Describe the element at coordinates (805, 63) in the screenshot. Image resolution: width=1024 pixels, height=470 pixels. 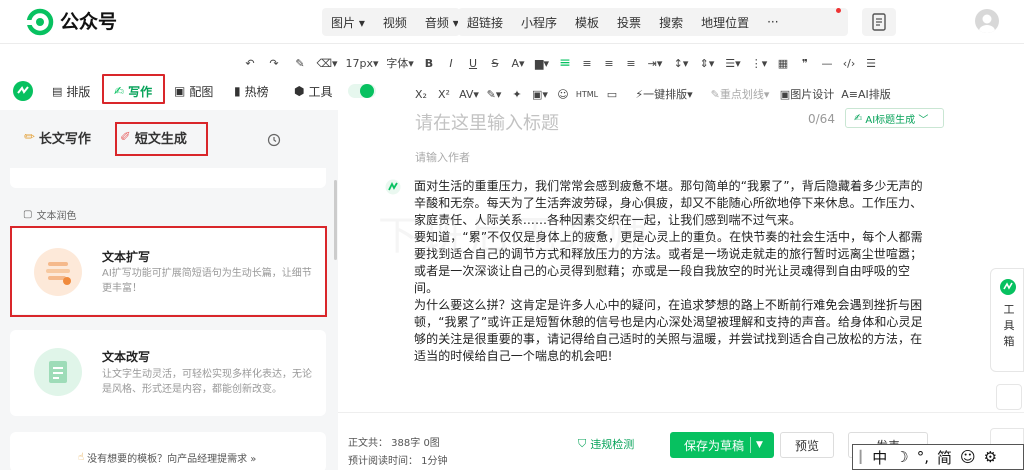
I see `quote-icon: ❞` at that location.